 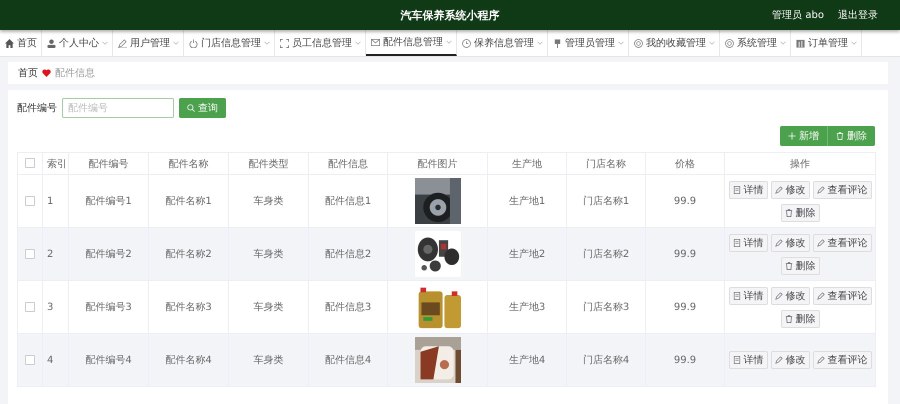 I want to click on table-cell-text: 生产地4, so click(x=527, y=360).